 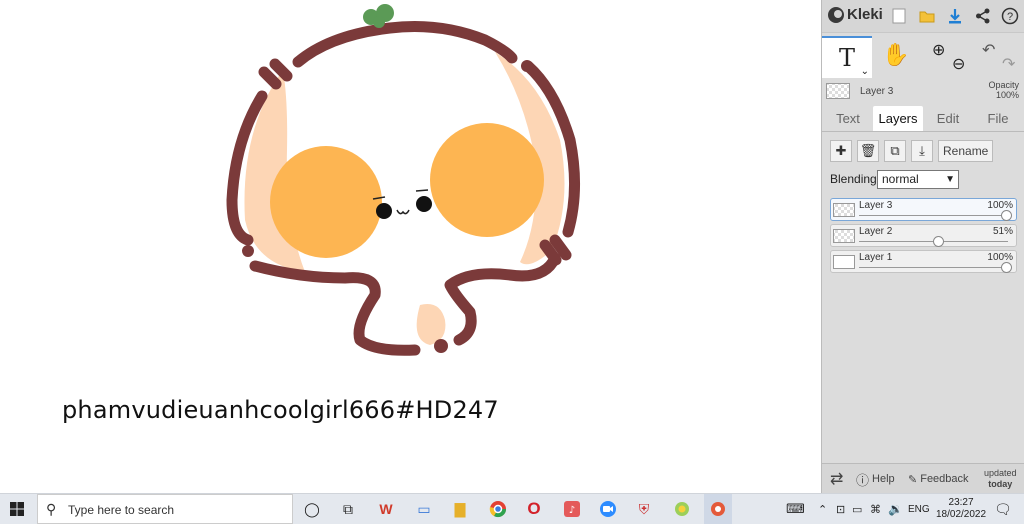 What do you see at coordinates (898, 118) in the screenshot?
I see `tab-layers: Layers` at bounding box center [898, 118].